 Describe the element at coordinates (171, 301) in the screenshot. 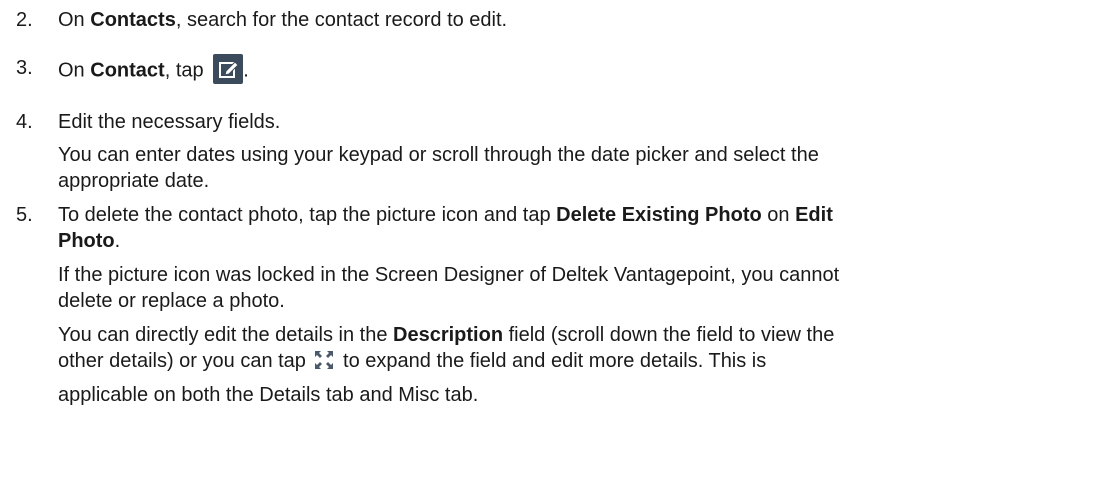

I see `step-note: delete or replace a photo.` at that location.